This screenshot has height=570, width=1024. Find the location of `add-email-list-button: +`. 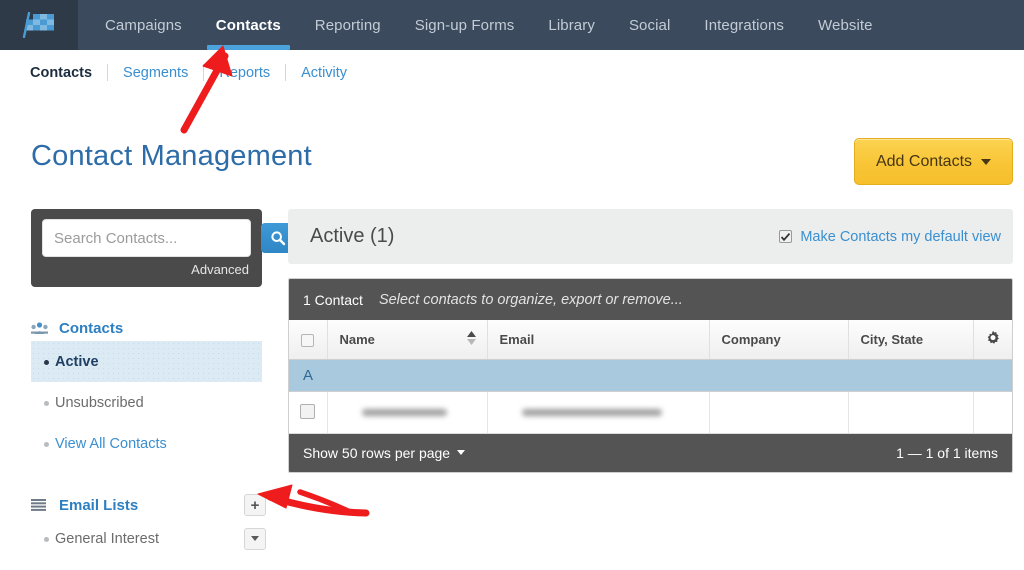

add-email-list-button: + is located at coordinates (255, 505).